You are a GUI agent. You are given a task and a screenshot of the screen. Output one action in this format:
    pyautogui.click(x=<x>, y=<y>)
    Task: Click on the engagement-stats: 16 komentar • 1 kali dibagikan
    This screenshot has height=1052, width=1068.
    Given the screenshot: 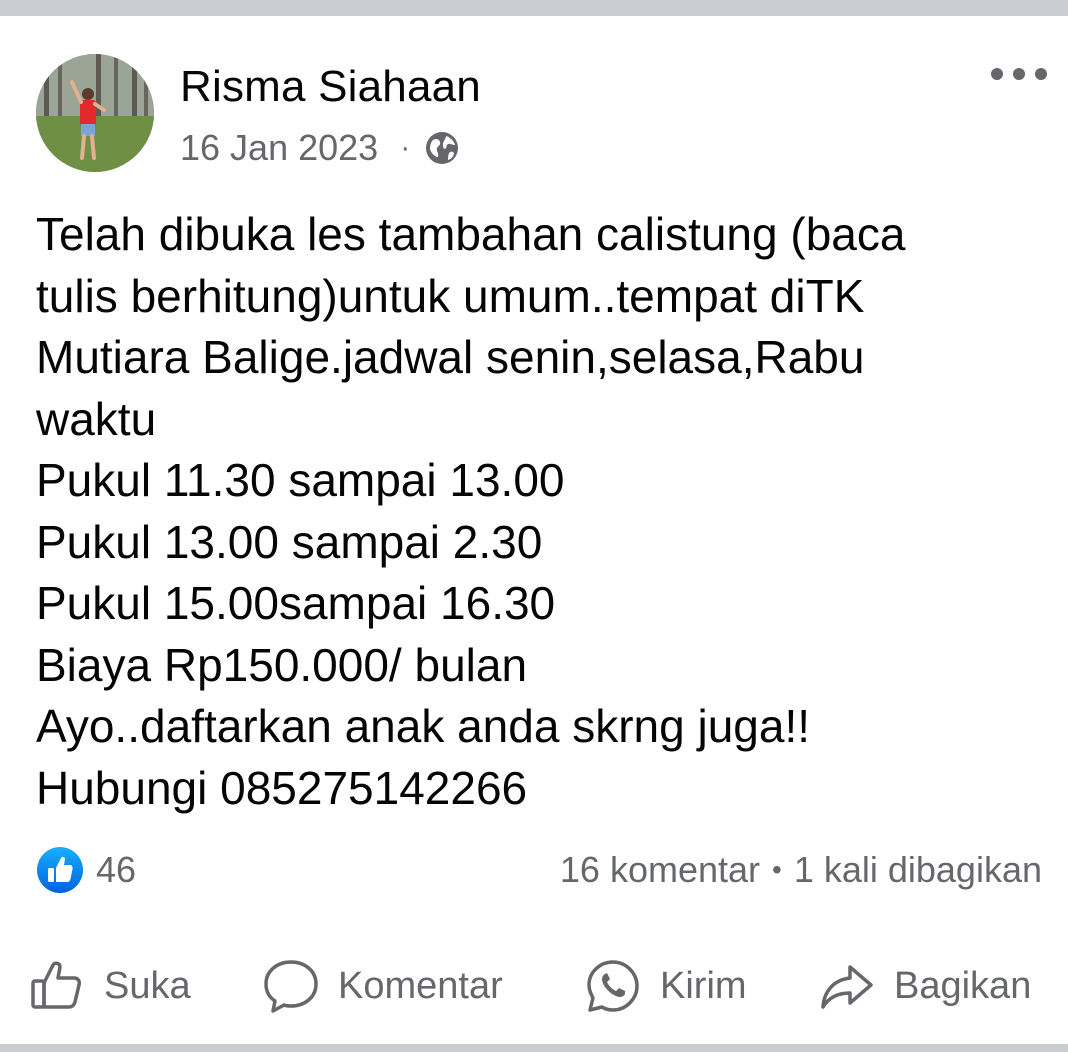 What is the action you would take?
    pyautogui.click(x=801, y=870)
    